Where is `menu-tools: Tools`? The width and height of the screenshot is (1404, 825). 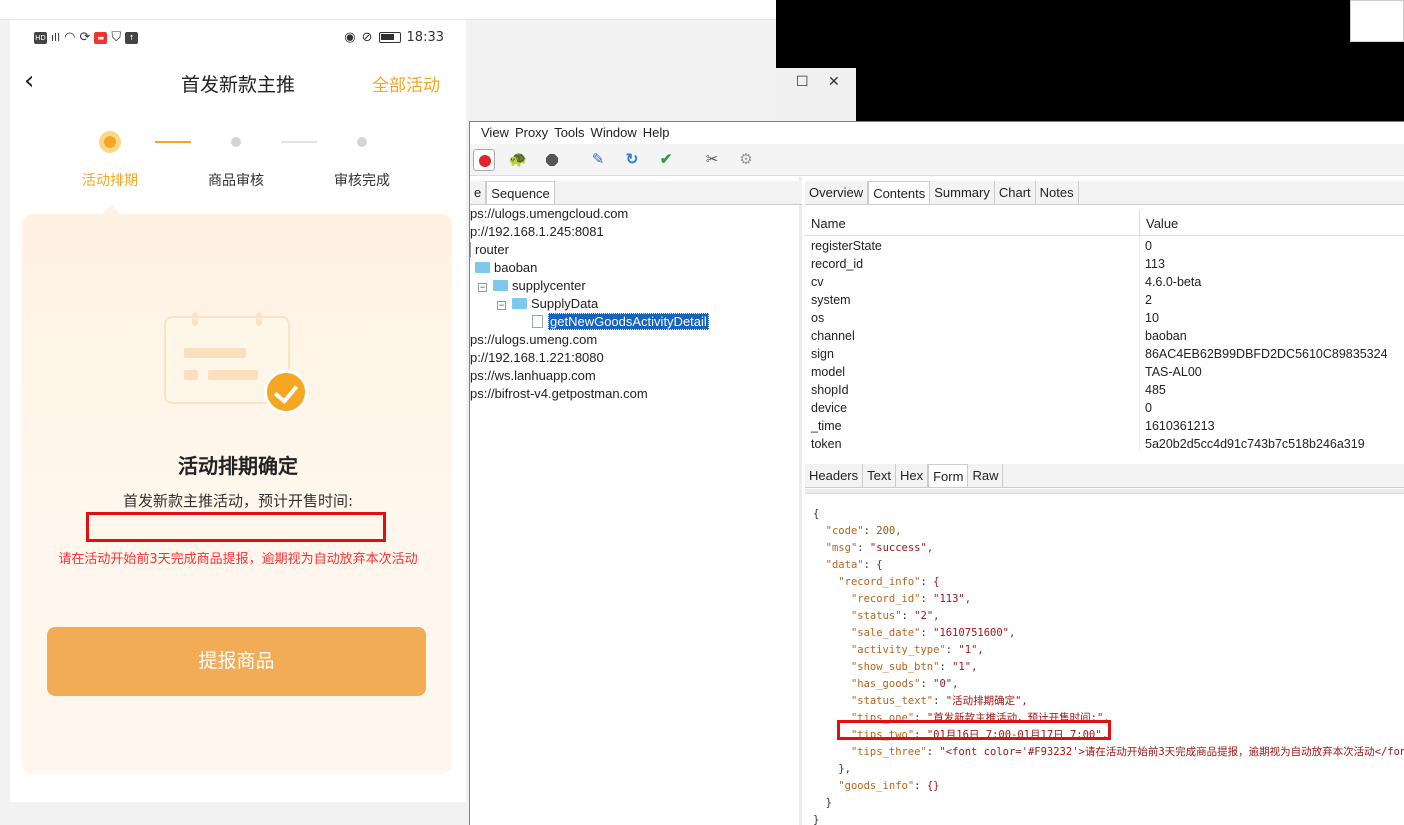 menu-tools: Tools is located at coordinates (569, 133).